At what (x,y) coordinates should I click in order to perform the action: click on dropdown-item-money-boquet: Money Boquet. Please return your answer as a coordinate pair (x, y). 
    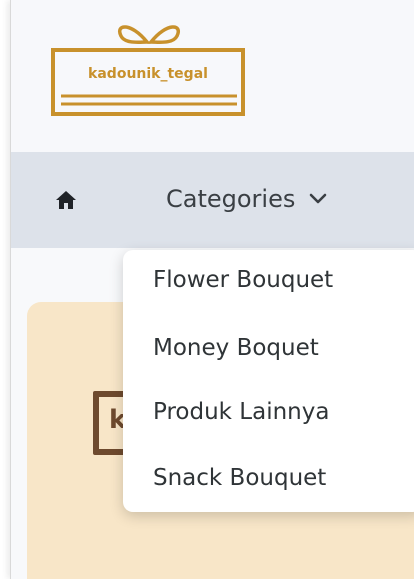
    Looking at the image, I should click on (236, 348).